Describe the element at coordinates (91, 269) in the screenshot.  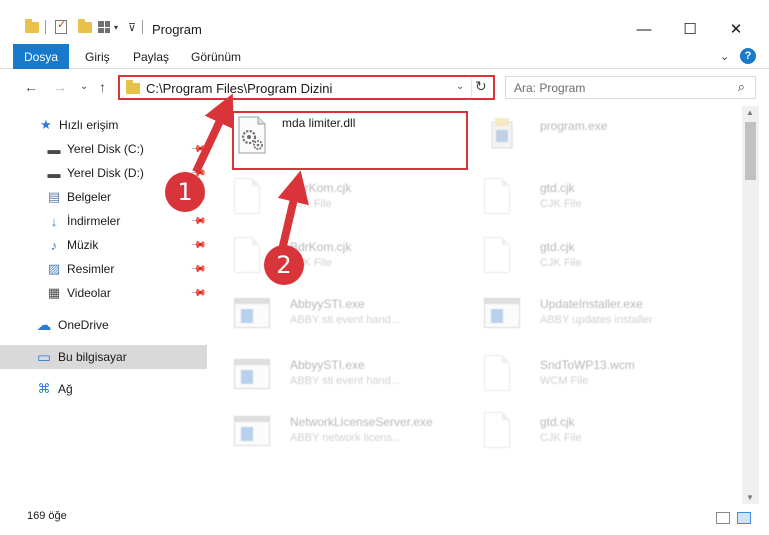
I see `sidebar-item-label: Resimler` at that location.